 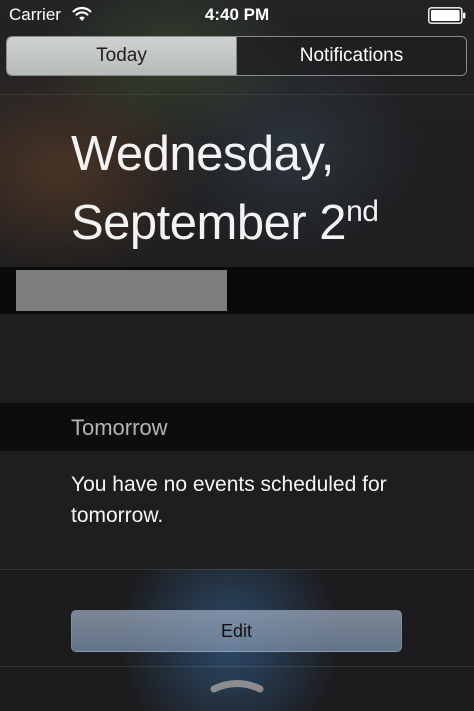 I want to click on status-time: 4:40 PM, so click(x=237, y=14).